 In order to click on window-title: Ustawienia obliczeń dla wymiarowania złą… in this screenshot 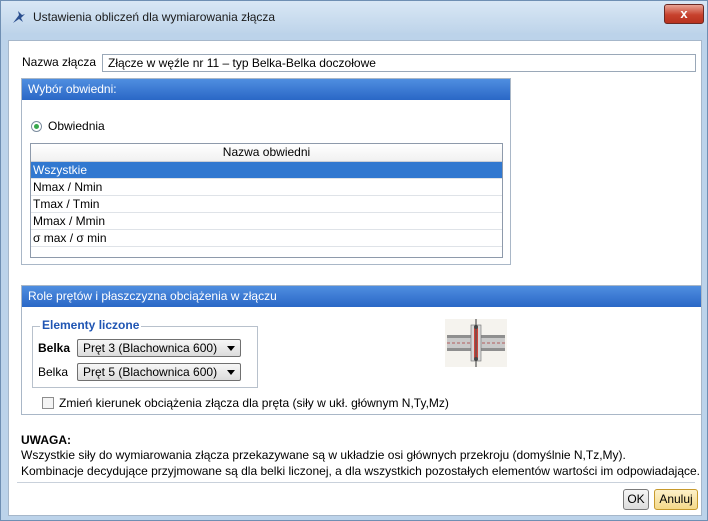, I will do `click(154, 17)`.